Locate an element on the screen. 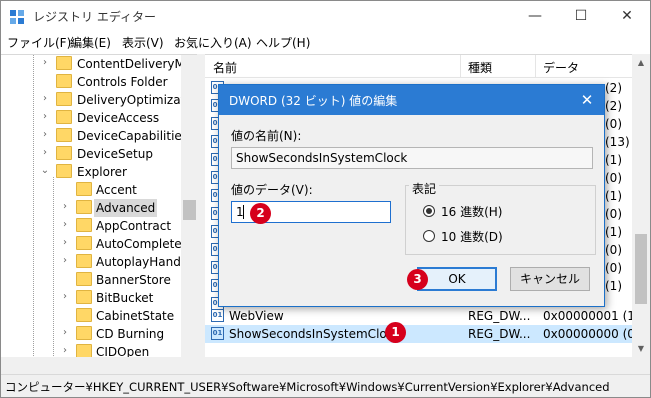 The height and width of the screenshot is (398, 651). tree-item: › AppContract is located at coordinates (99, 226).